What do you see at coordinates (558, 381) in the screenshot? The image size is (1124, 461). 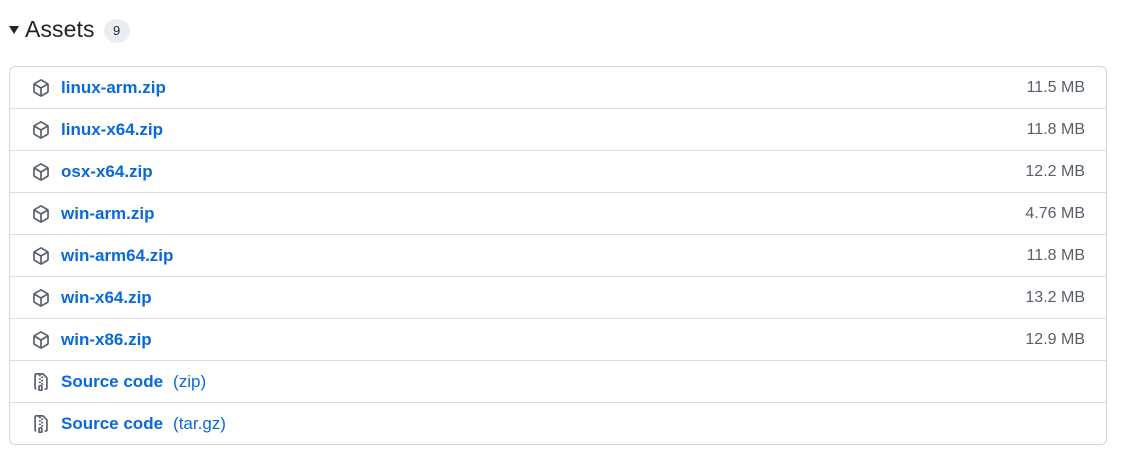 I see `asset-row: Source code (zip)` at bounding box center [558, 381].